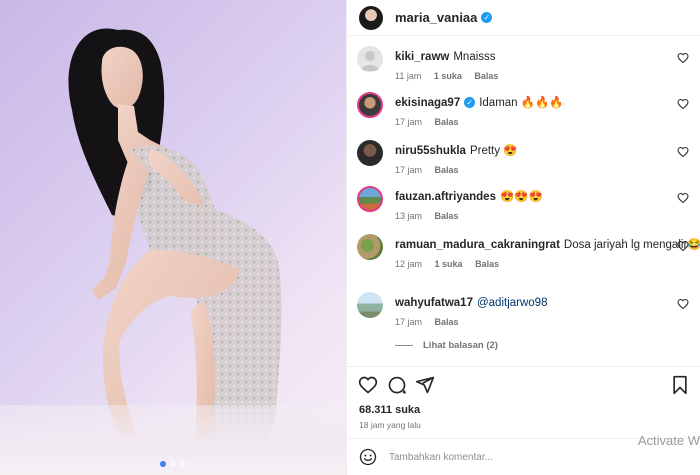 This screenshot has width=700, height=475. Describe the element at coordinates (434, 303) in the screenshot. I see `comment-username: wahyufatwa17` at that location.